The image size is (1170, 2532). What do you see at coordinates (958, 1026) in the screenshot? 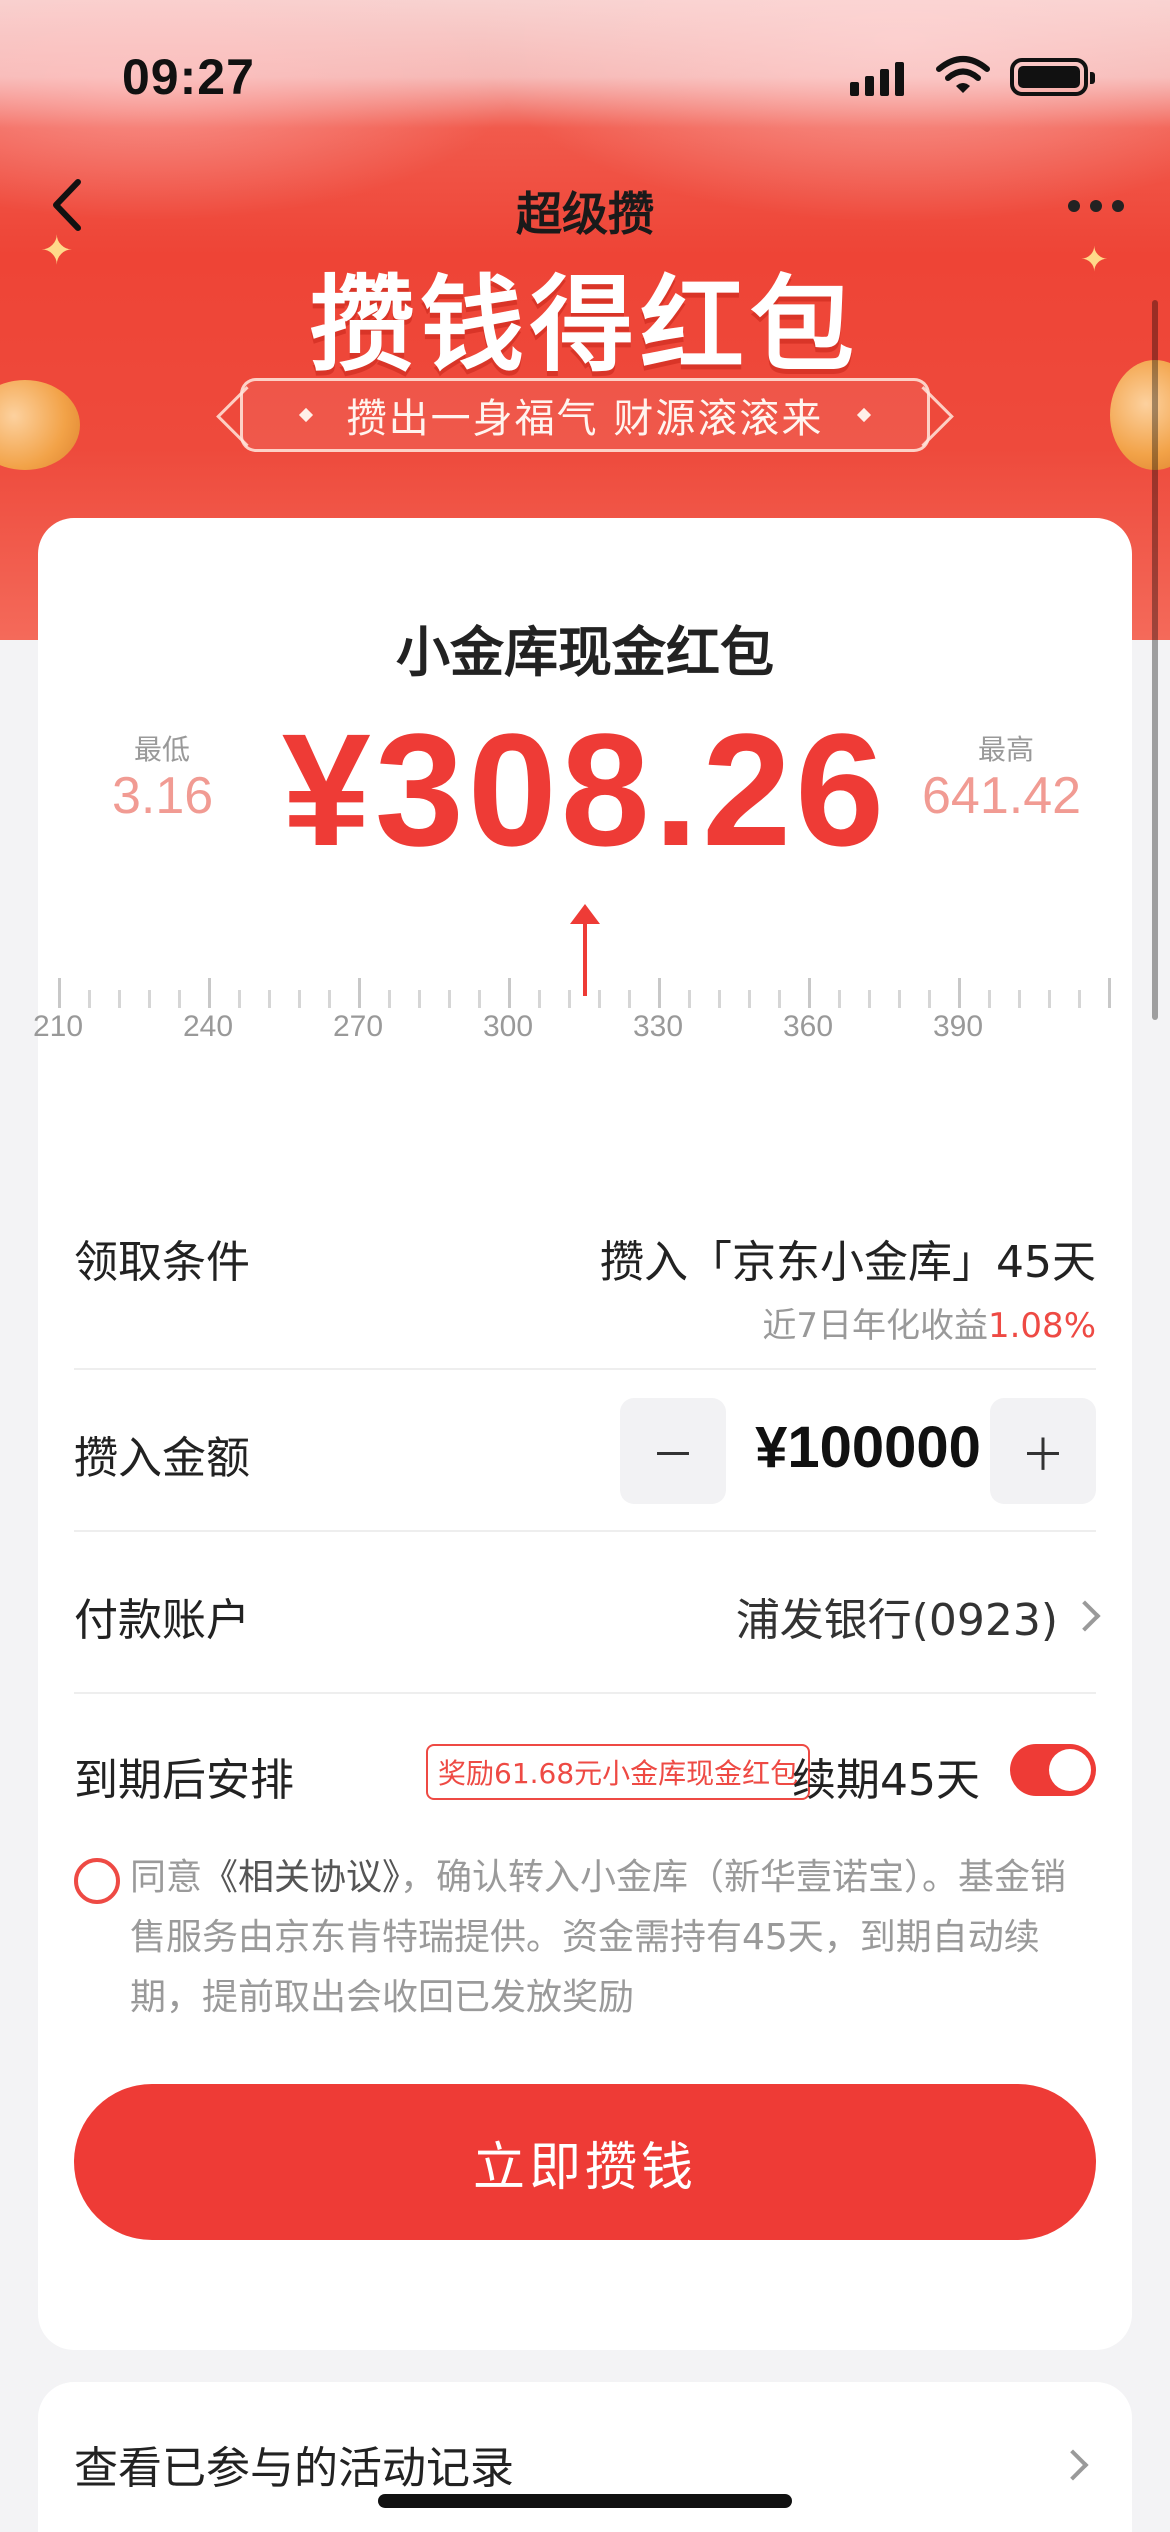
I see `scale-tick-label: 390` at bounding box center [958, 1026].